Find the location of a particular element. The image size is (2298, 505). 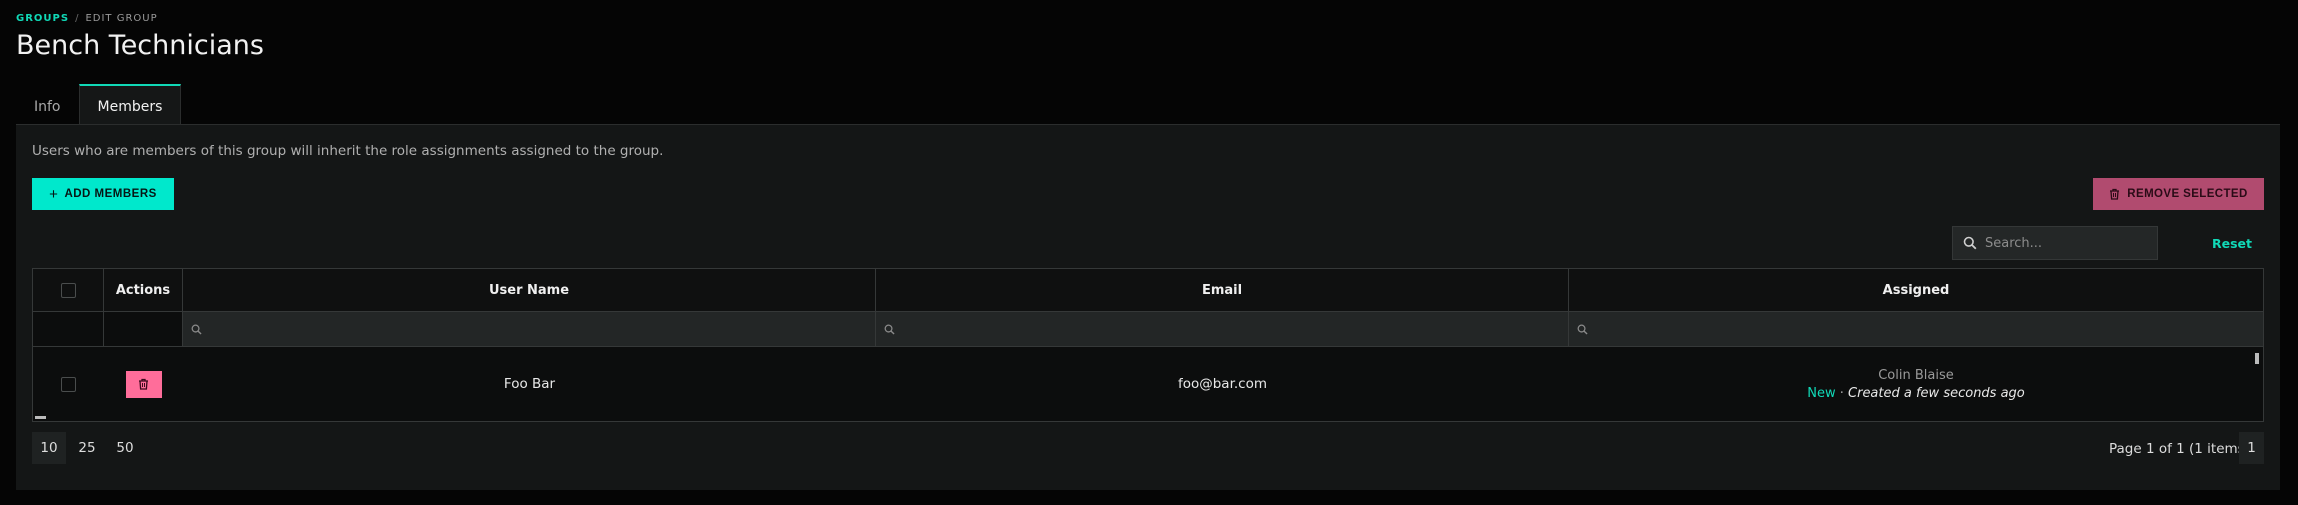

table-filter-row is located at coordinates (1148, 329).